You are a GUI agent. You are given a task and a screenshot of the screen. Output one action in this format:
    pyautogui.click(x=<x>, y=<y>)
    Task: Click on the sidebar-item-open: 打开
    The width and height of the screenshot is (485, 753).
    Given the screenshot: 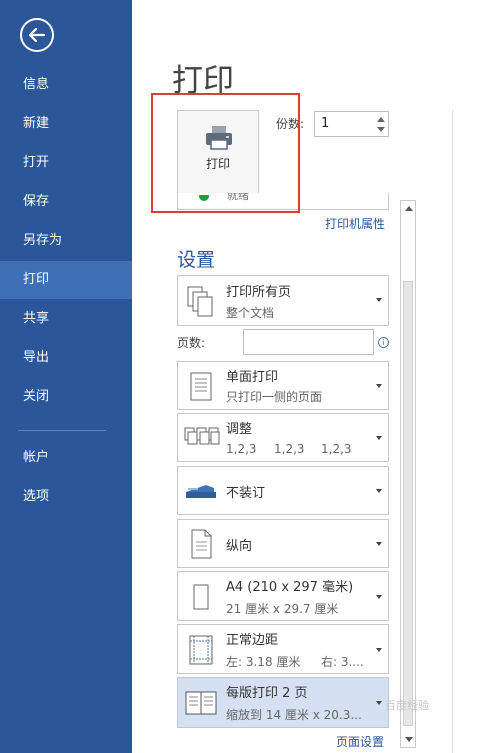 What is the action you would take?
    pyautogui.click(x=66, y=163)
    